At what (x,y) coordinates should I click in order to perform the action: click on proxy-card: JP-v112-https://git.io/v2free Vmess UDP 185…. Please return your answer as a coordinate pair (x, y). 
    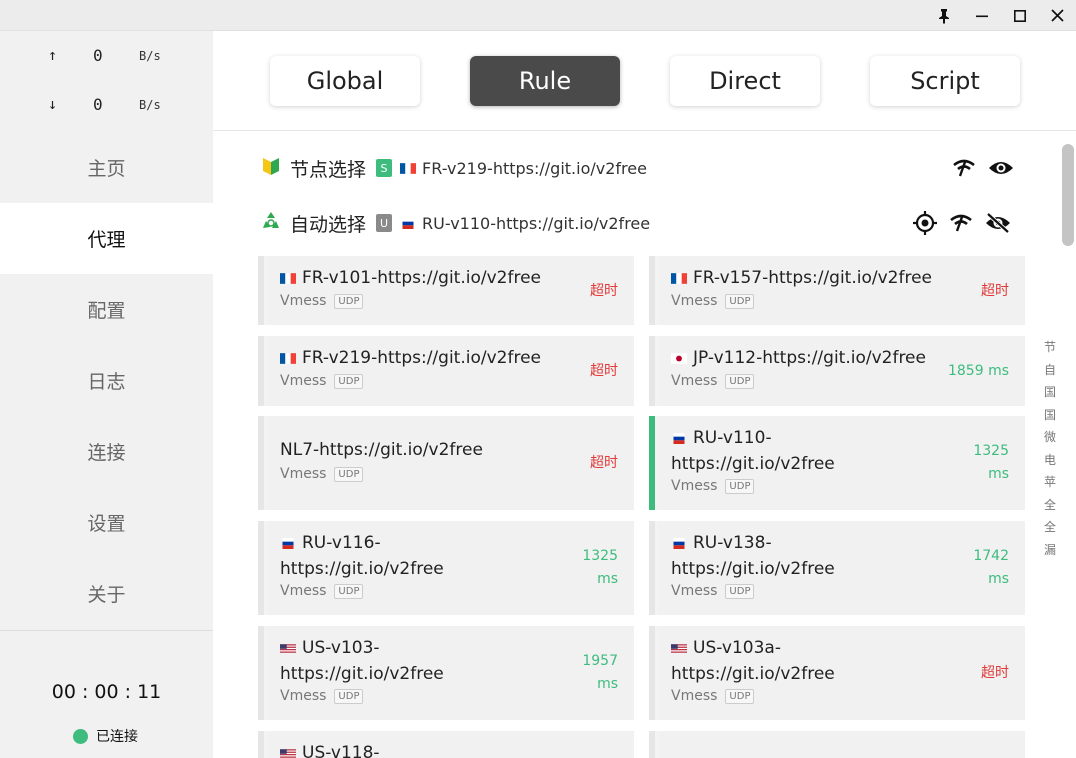
    Looking at the image, I should click on (837, 371).